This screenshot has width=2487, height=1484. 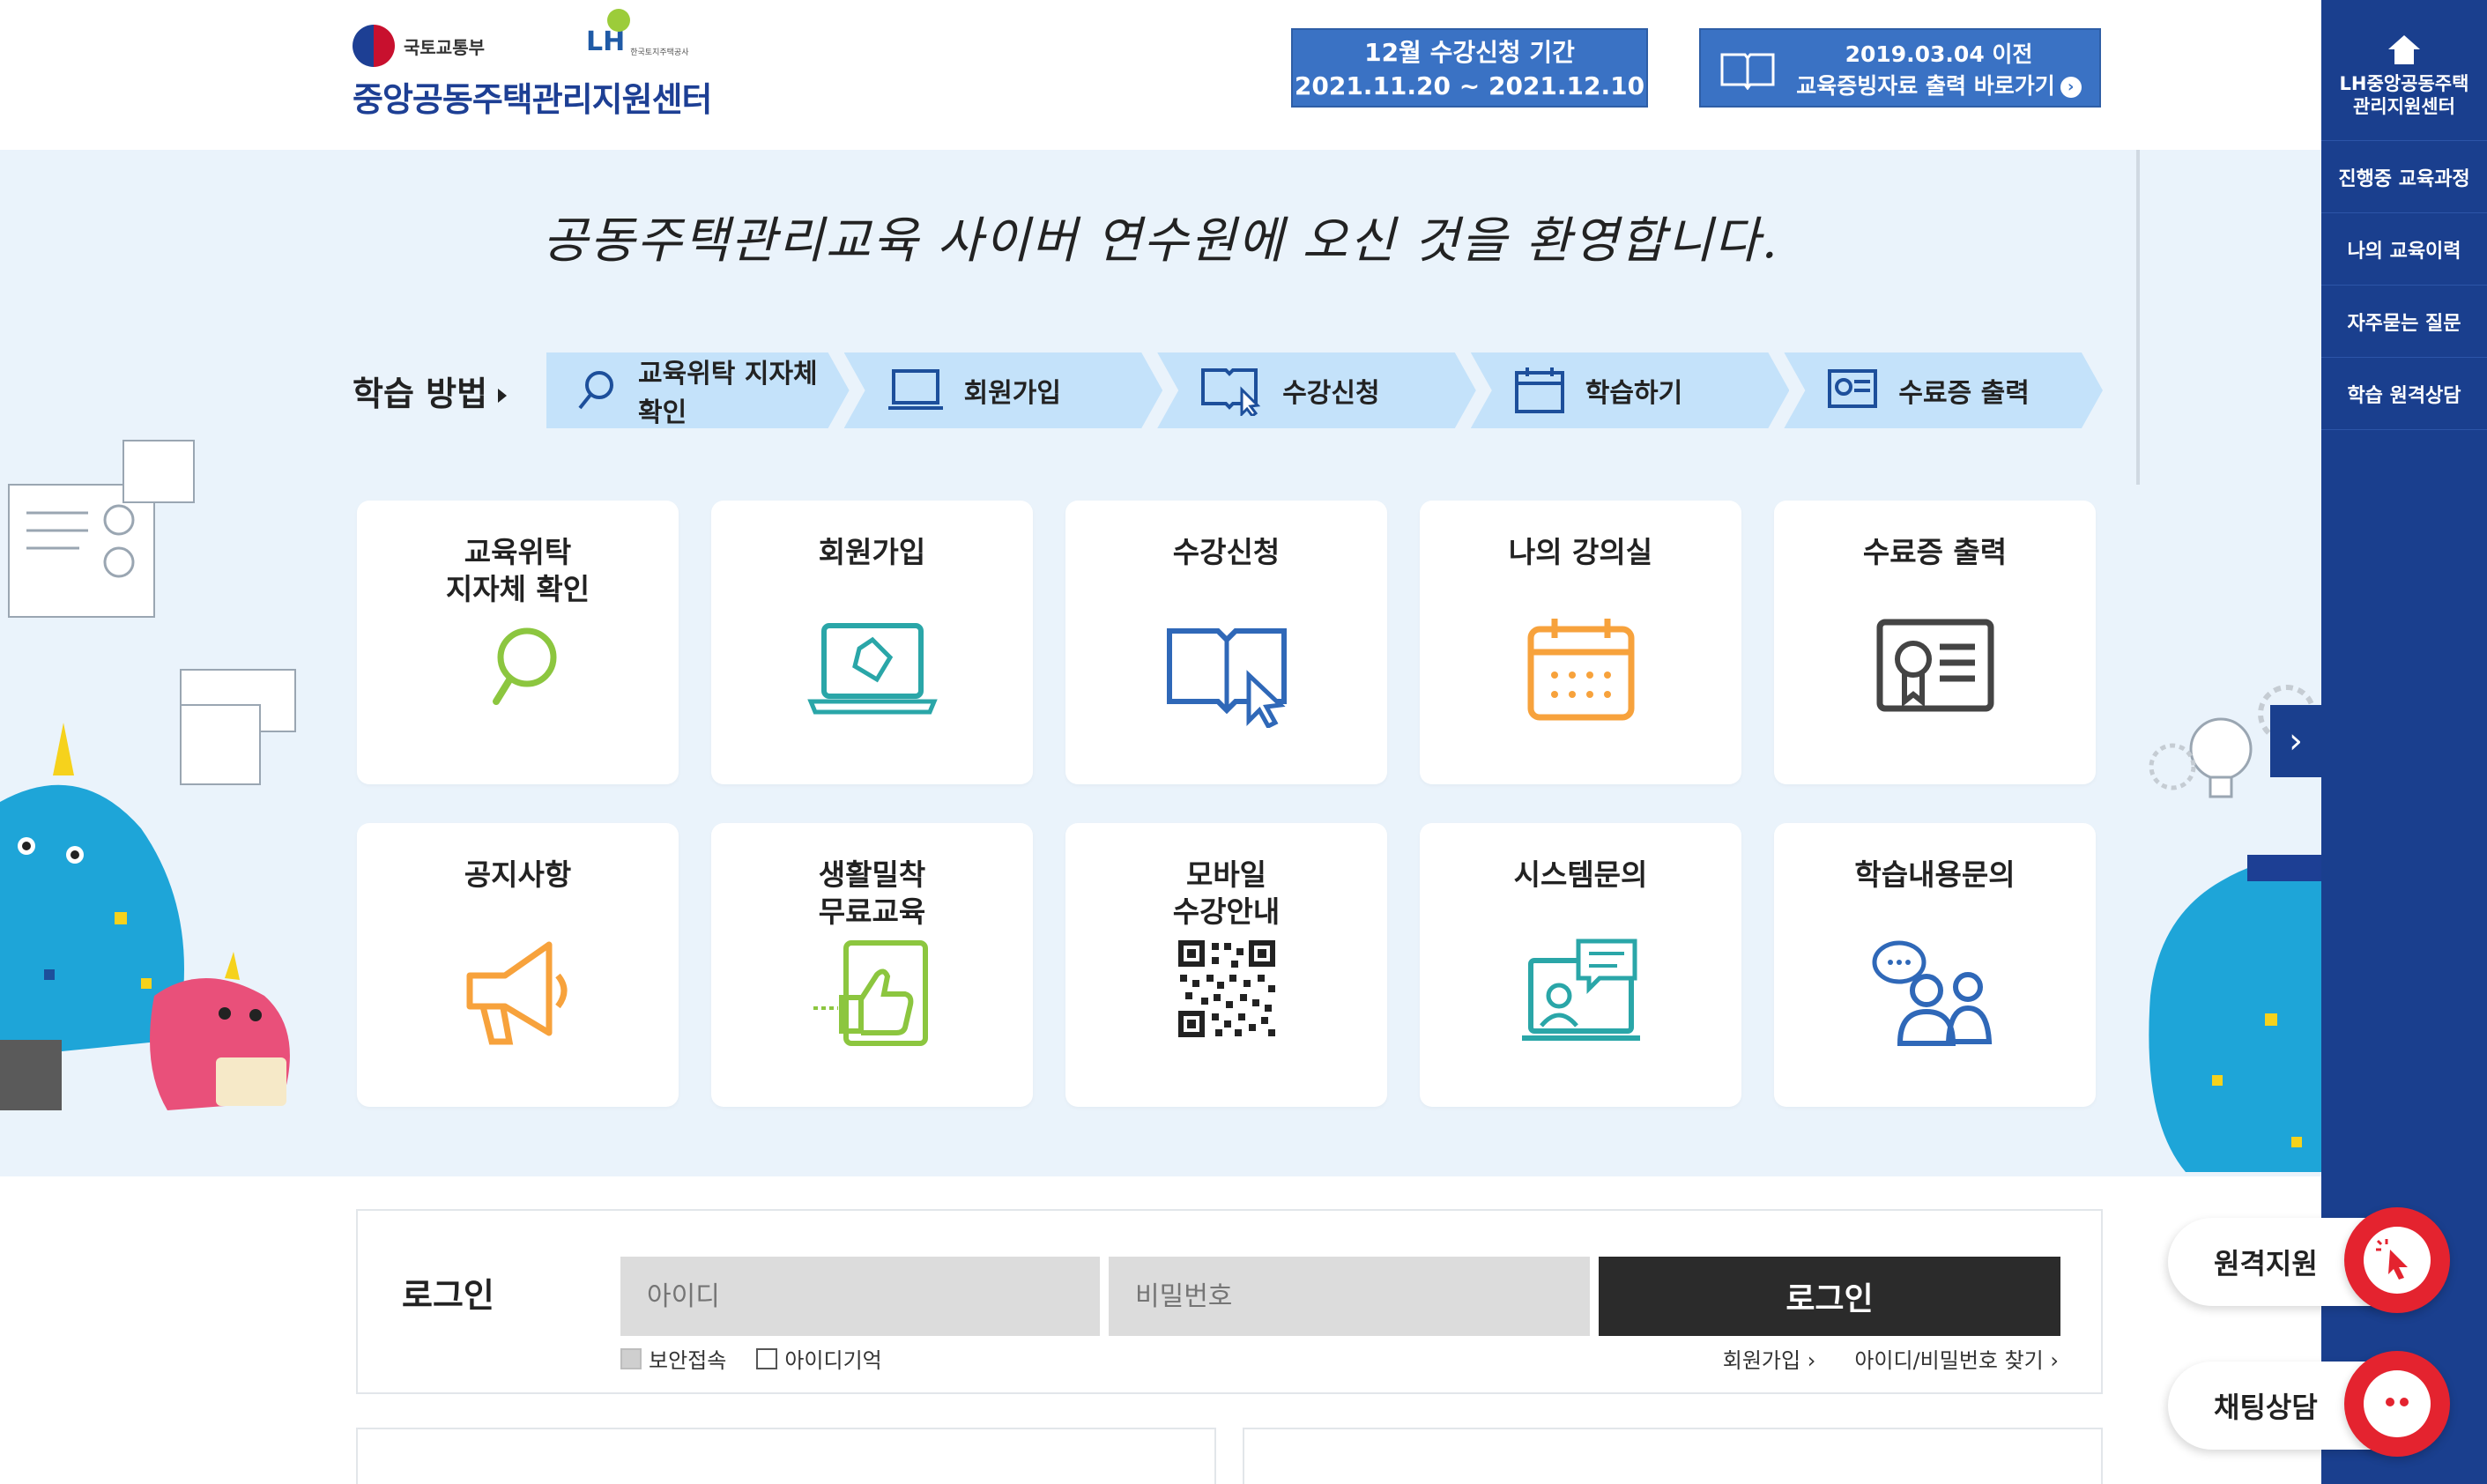 I want to click on card-certificate: 수료증 출력, so click(x=1935, y=642).